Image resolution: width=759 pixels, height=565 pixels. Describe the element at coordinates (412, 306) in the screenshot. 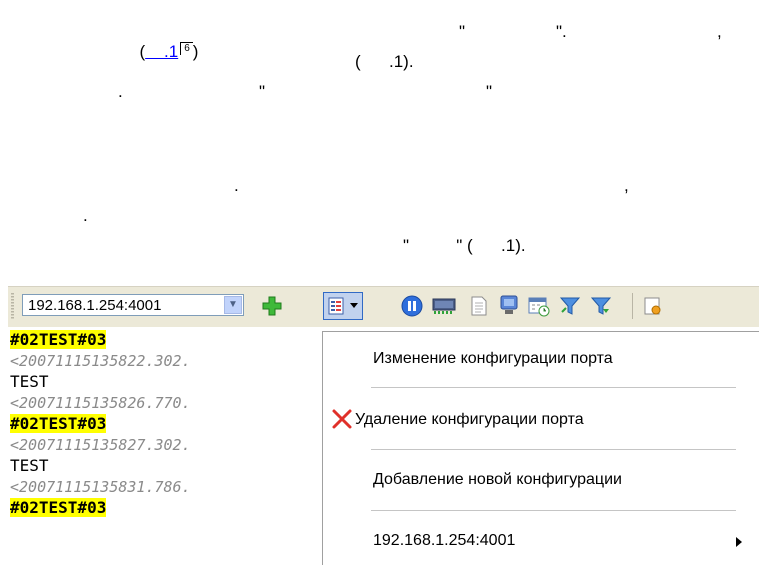

I see `pause-icon` at that location.